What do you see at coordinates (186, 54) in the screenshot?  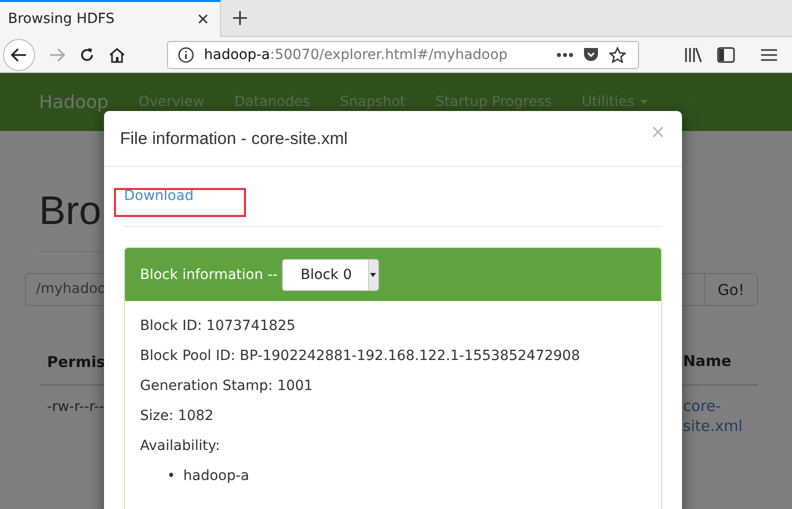 I see `info-icon` at bounding box center [186, 54].